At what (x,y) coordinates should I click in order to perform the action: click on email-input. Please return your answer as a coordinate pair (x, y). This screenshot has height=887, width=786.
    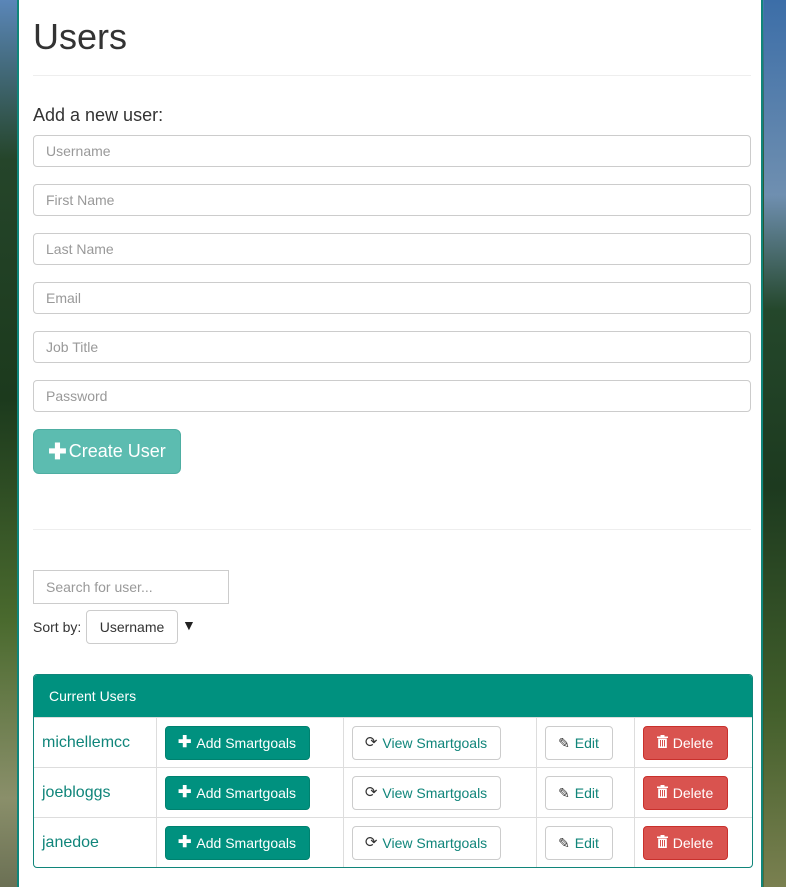
    Looking at the image, I should click on (392, 298).